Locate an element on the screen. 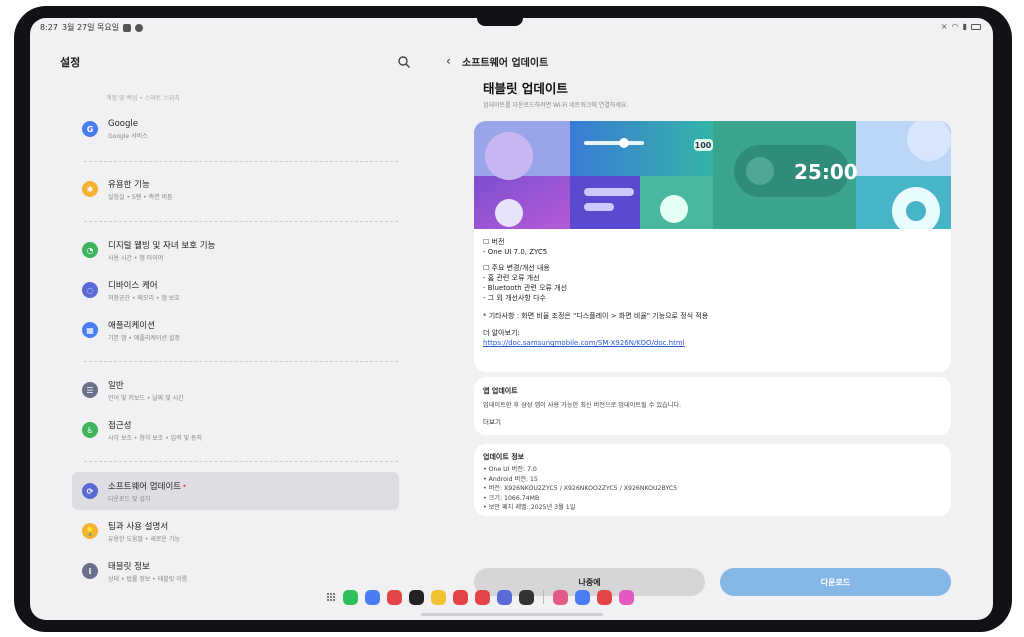 This screenshot has width=1024, height=637. change-3: - 그 외 개선사항 다수 is located at coordinates (514, 298).